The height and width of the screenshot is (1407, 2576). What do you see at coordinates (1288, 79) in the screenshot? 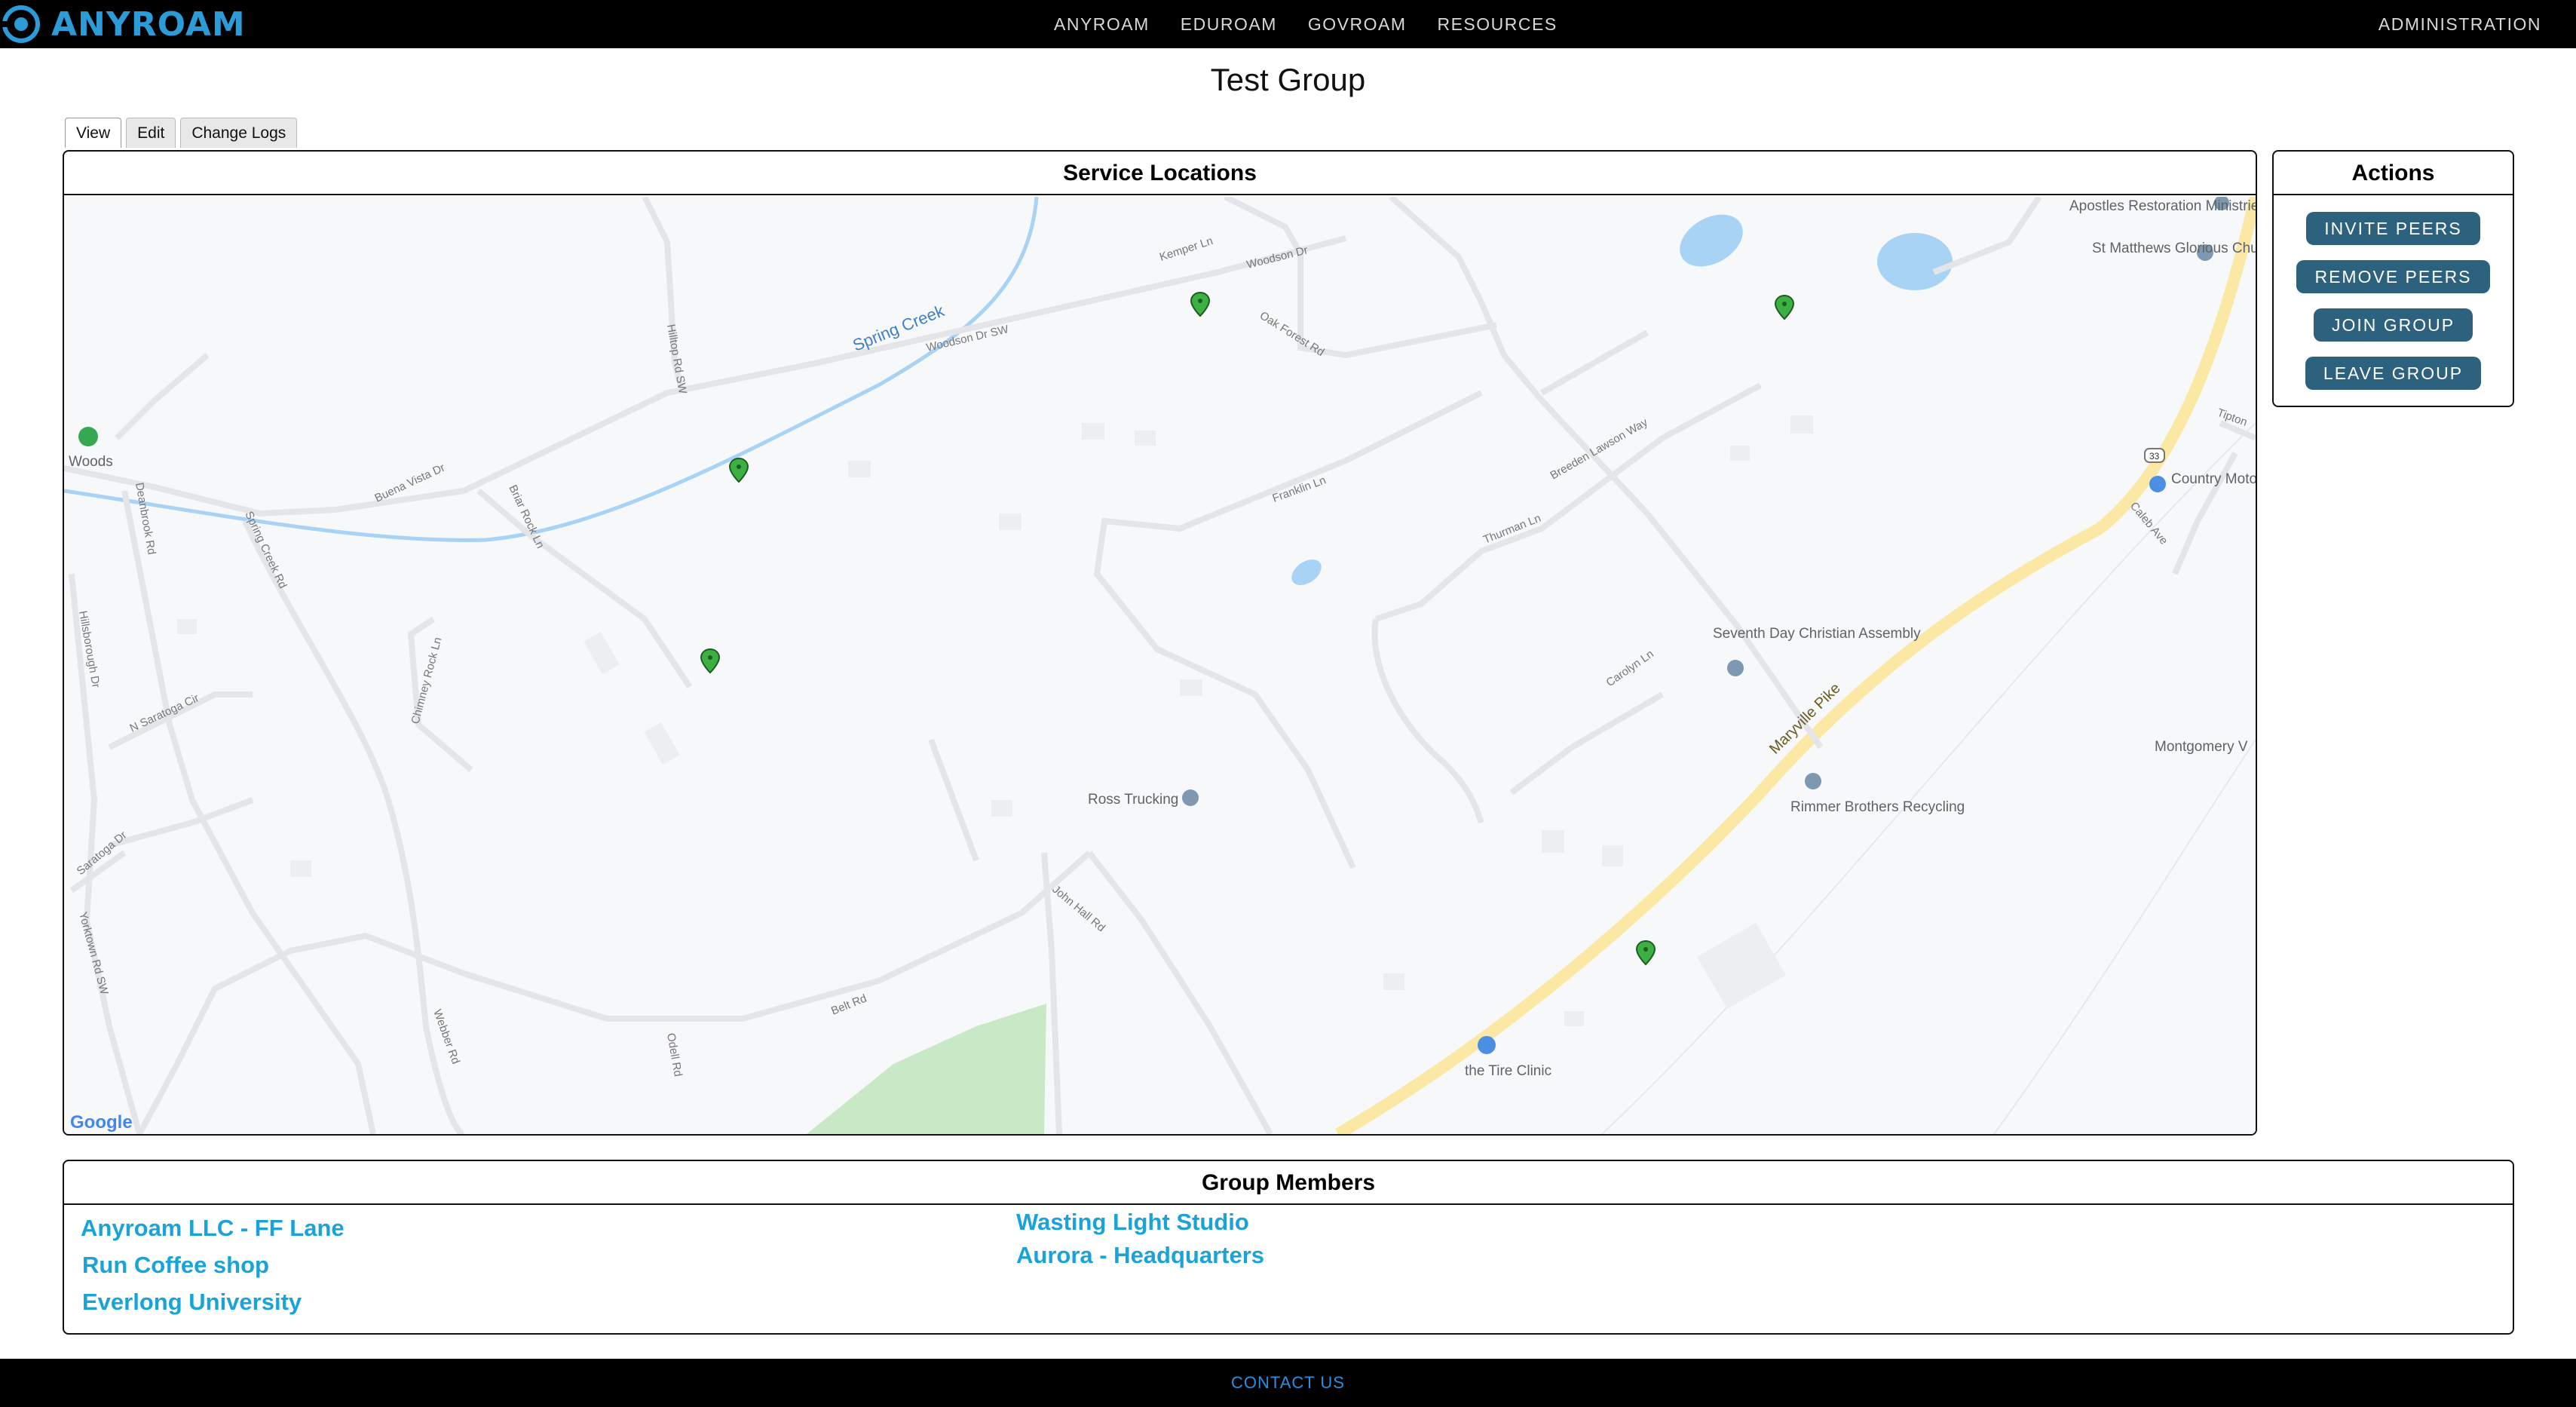
I see `page-title: Test Group` at bounding box center [1288, 79].